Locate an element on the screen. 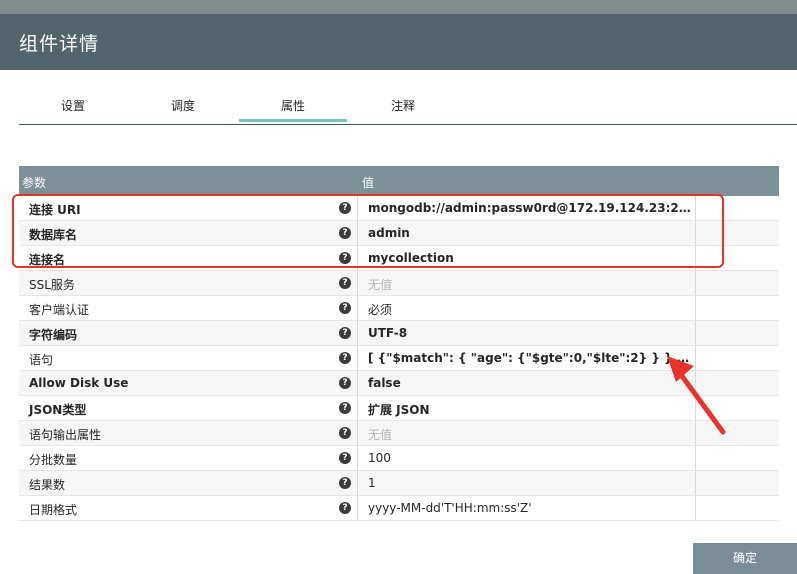 The height and width of the screenshot is (574, 797). property-name: 客户端认证 is located at coordinates (59, 310).